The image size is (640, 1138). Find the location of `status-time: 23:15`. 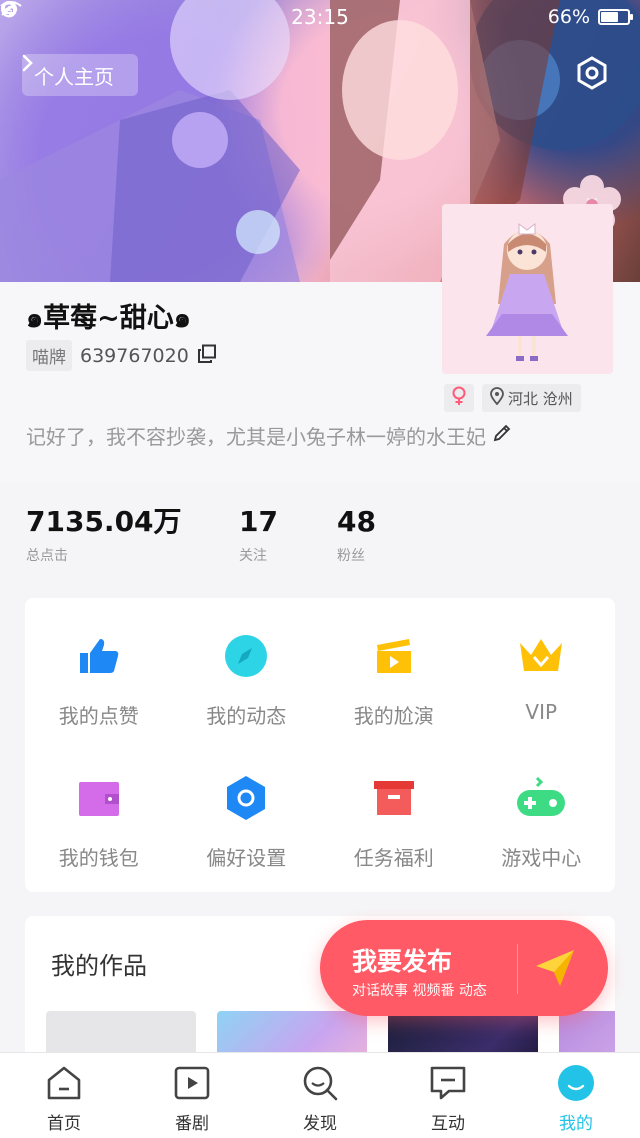

status-time: 23:15 is located at coordinates (320, 17).